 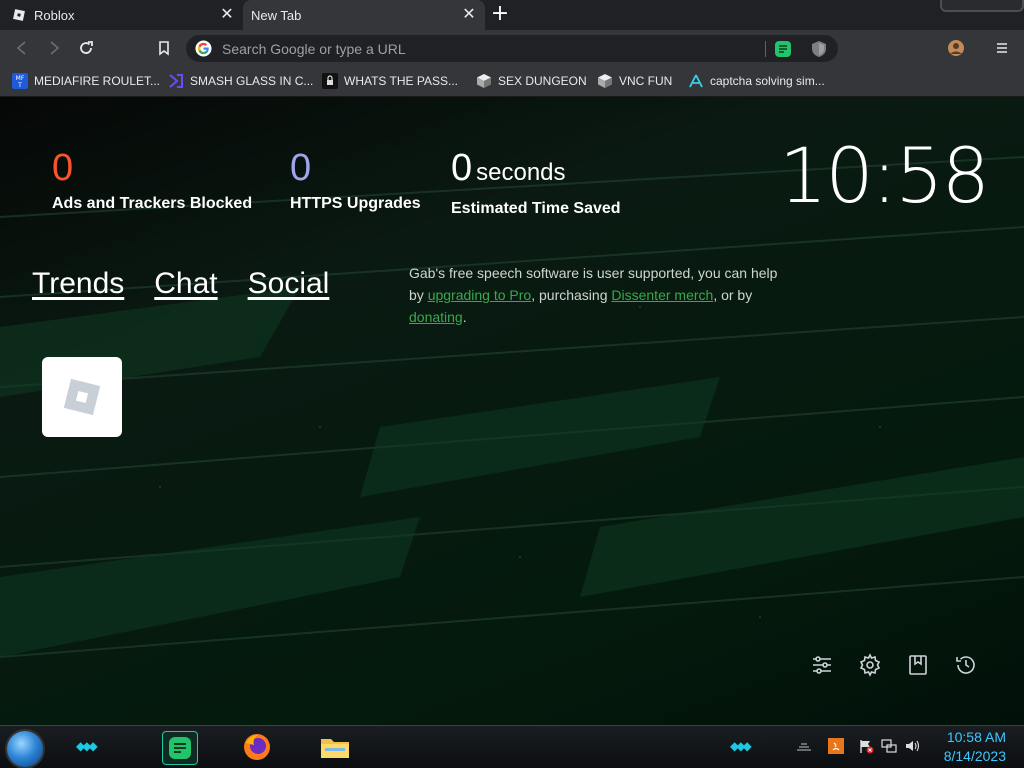 I want to click on stat-value-row: 0 seconds, so click(x=536, y=170).